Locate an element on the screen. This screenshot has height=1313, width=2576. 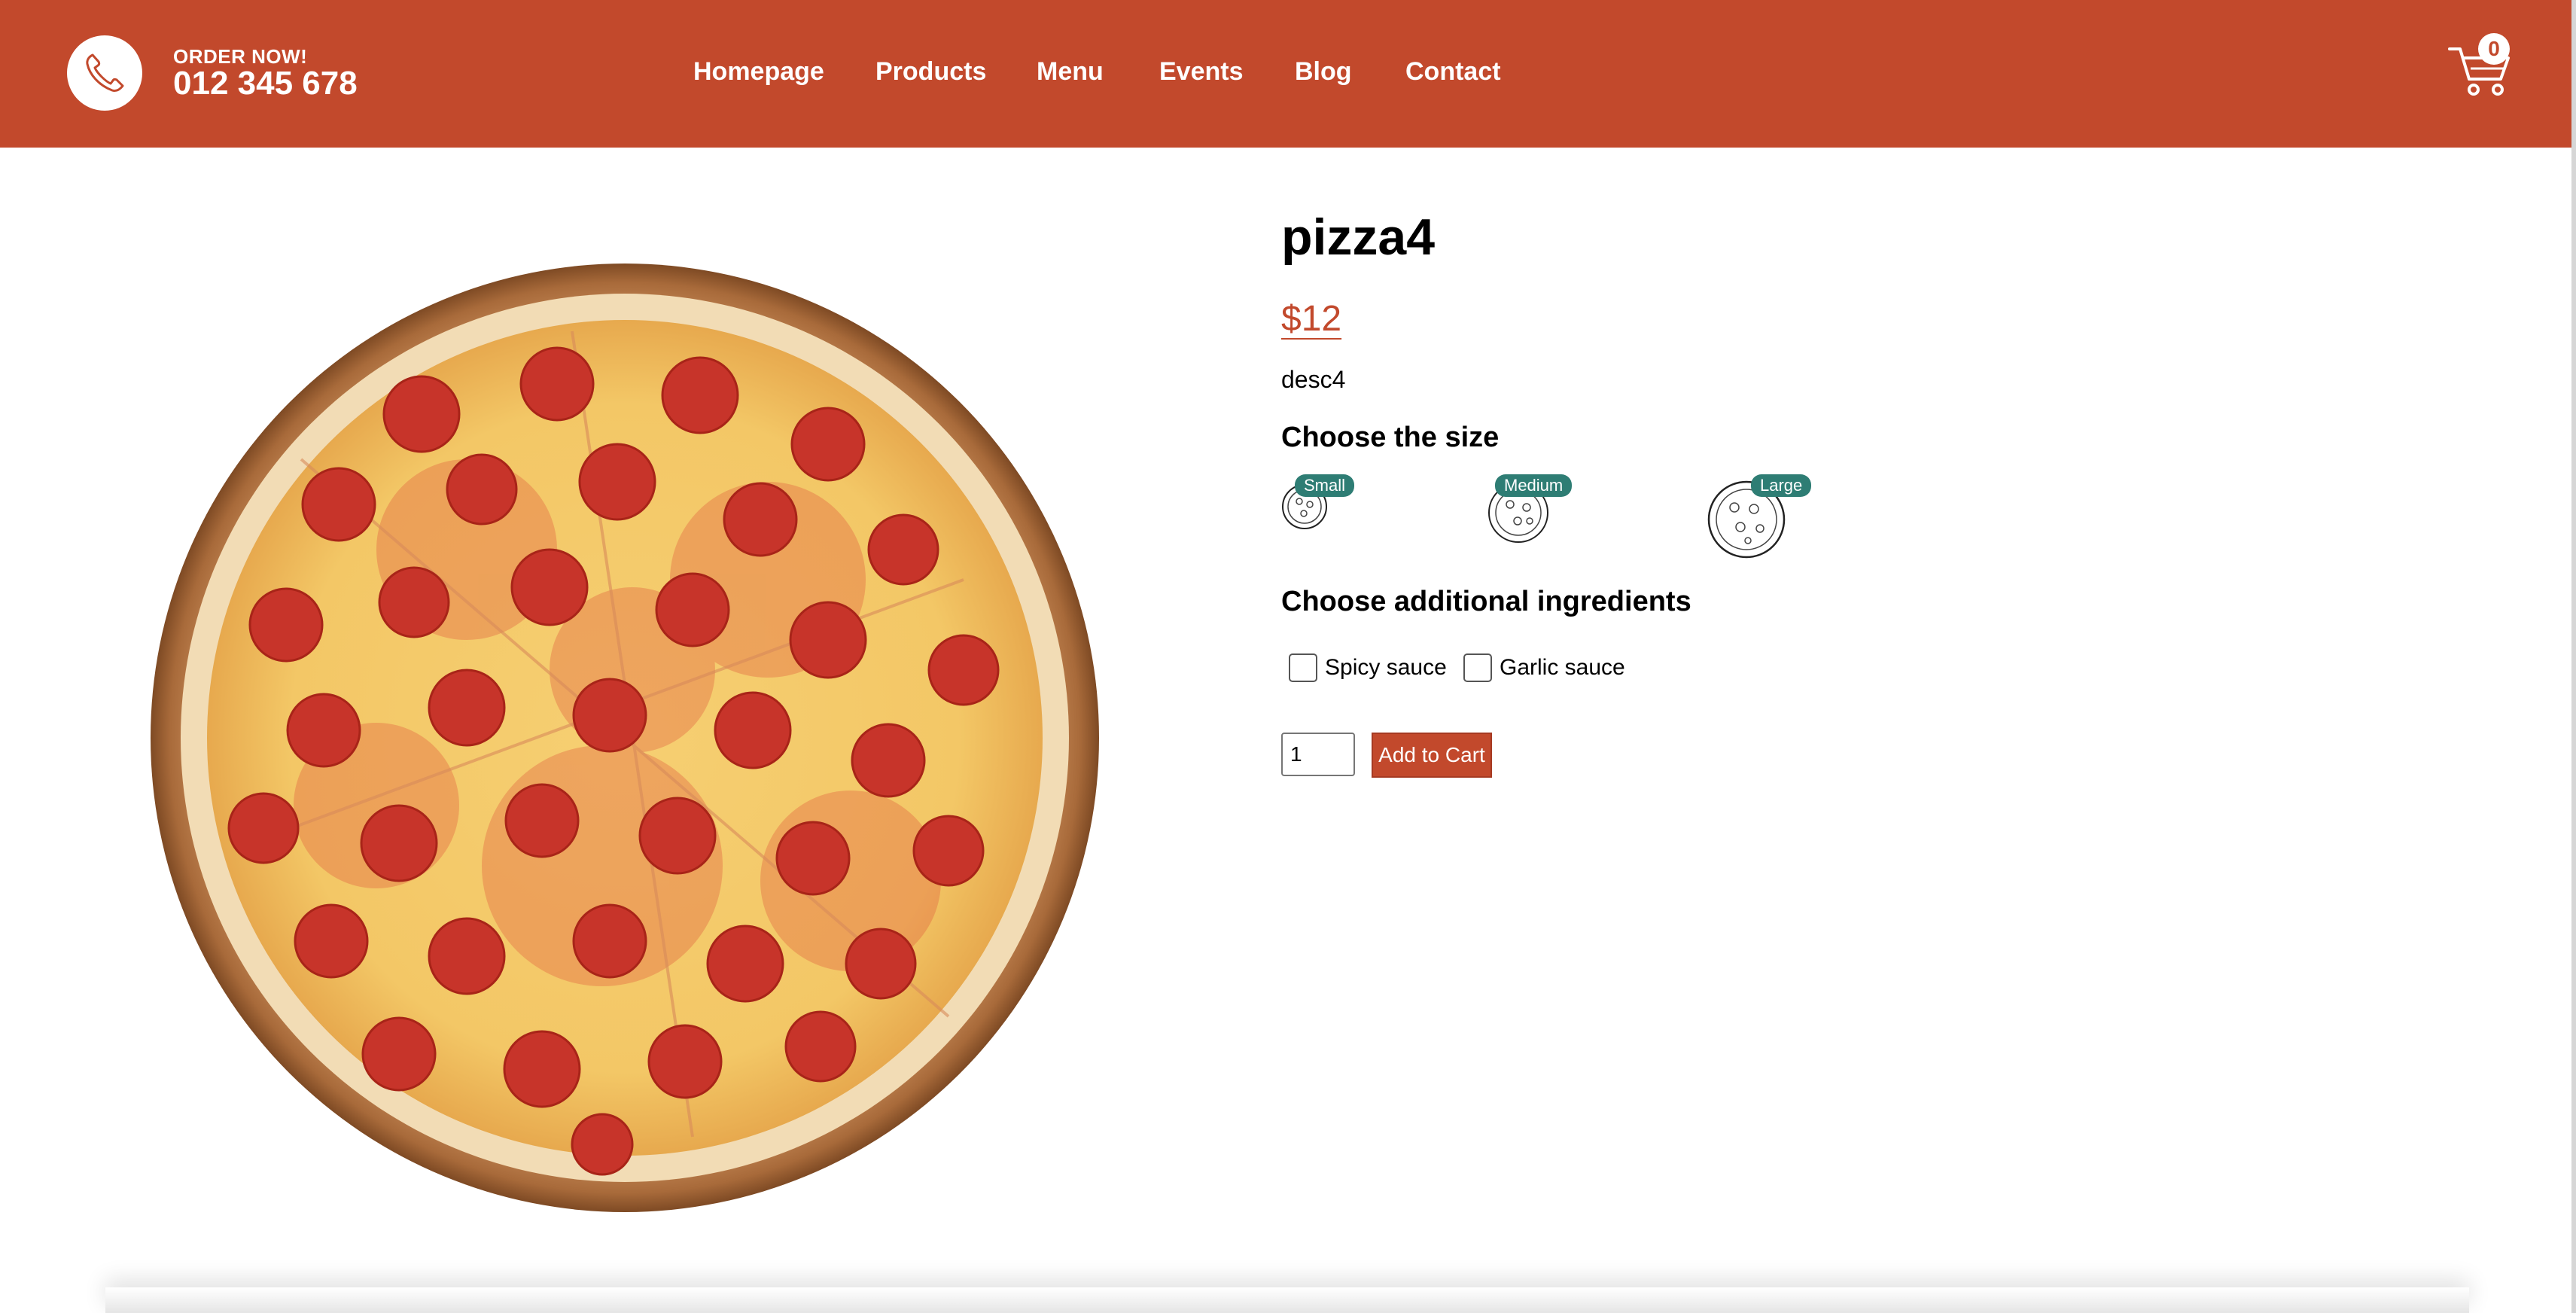
nav-menu: Menu is located at coordinates (1071, 72).